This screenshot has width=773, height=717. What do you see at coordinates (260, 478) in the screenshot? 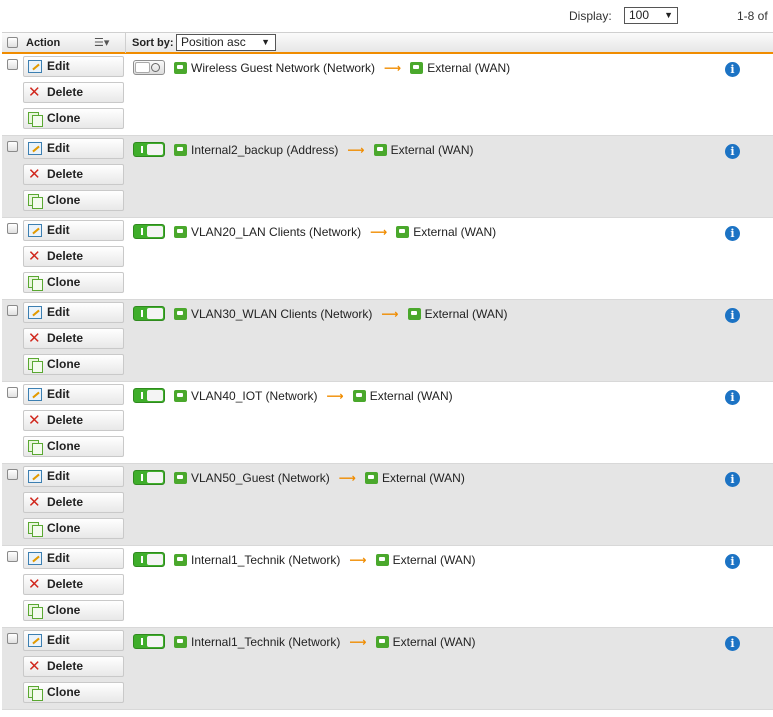
I see `rule-source: VLAN50_Guest (Network)` at bounding box center [260, 478].